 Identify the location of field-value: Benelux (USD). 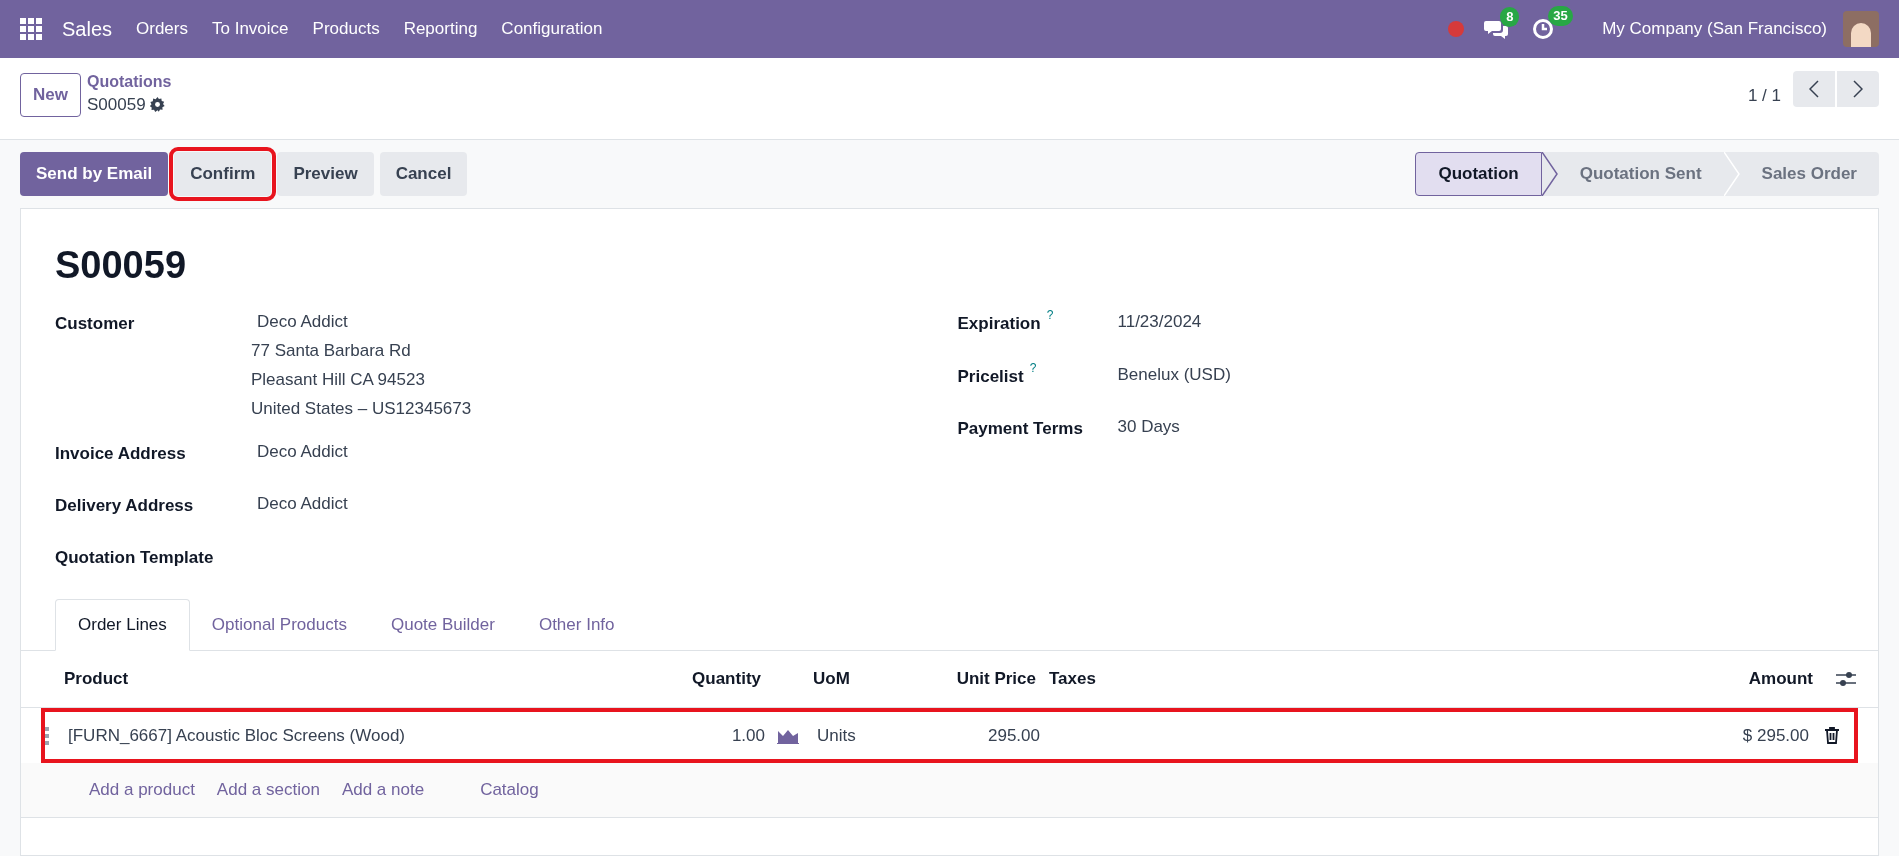
(1174, 374).